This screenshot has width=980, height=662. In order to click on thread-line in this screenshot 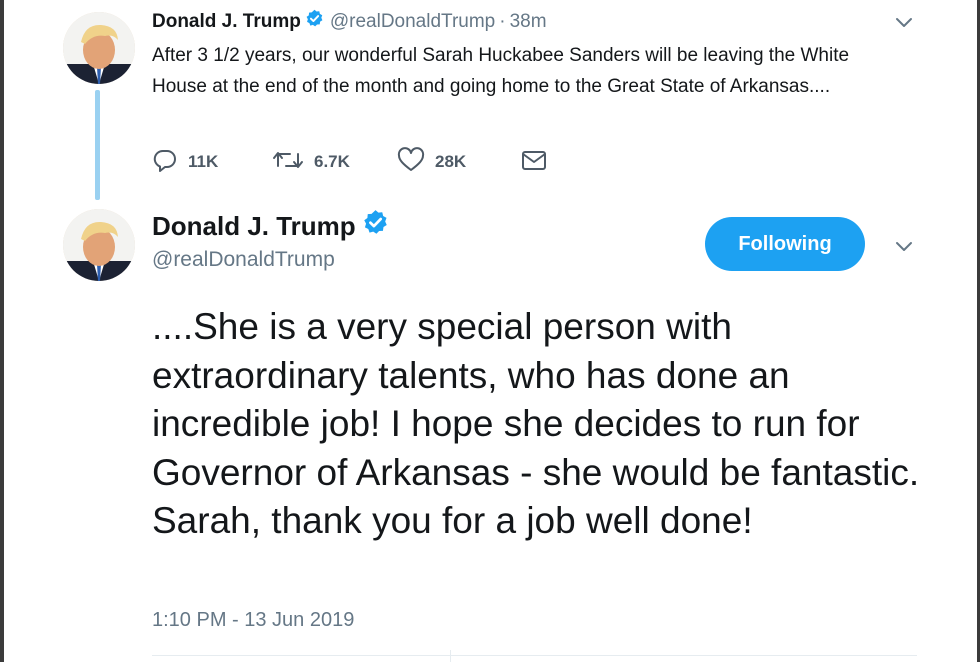, I will do `click(97, 145)`.